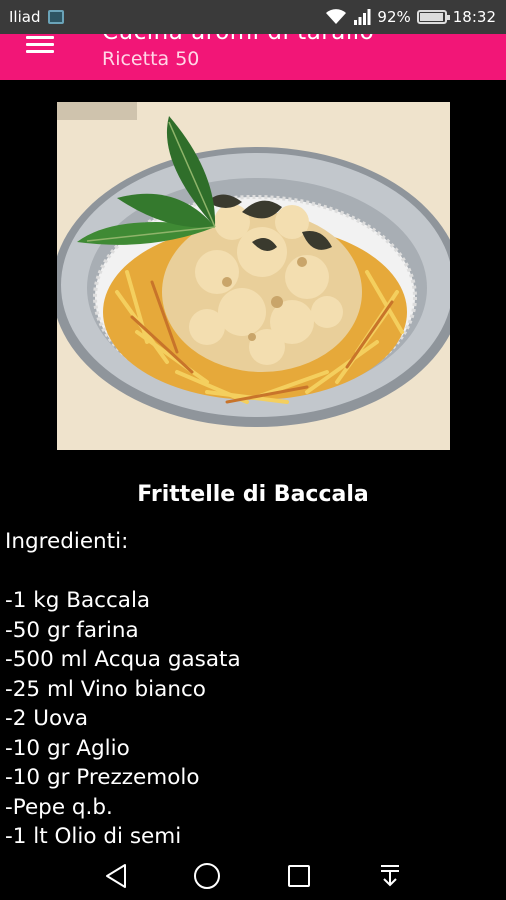 Image resolution: width=506 pixels, height=900 pixels. I want to click on ingredients-heading: Ingredienti:, so click(67, 541).